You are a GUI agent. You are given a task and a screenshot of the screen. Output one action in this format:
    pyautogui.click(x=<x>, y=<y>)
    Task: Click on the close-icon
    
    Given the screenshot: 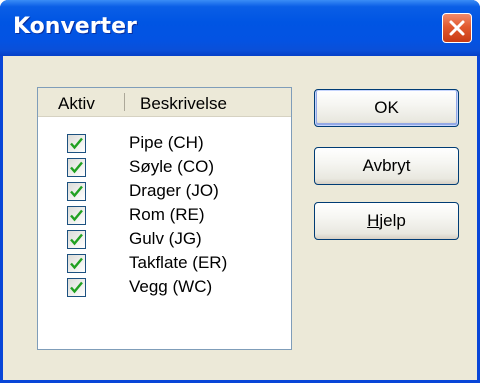 What is the action you would take?
    pyautogui.click(x=457, y=28)
    